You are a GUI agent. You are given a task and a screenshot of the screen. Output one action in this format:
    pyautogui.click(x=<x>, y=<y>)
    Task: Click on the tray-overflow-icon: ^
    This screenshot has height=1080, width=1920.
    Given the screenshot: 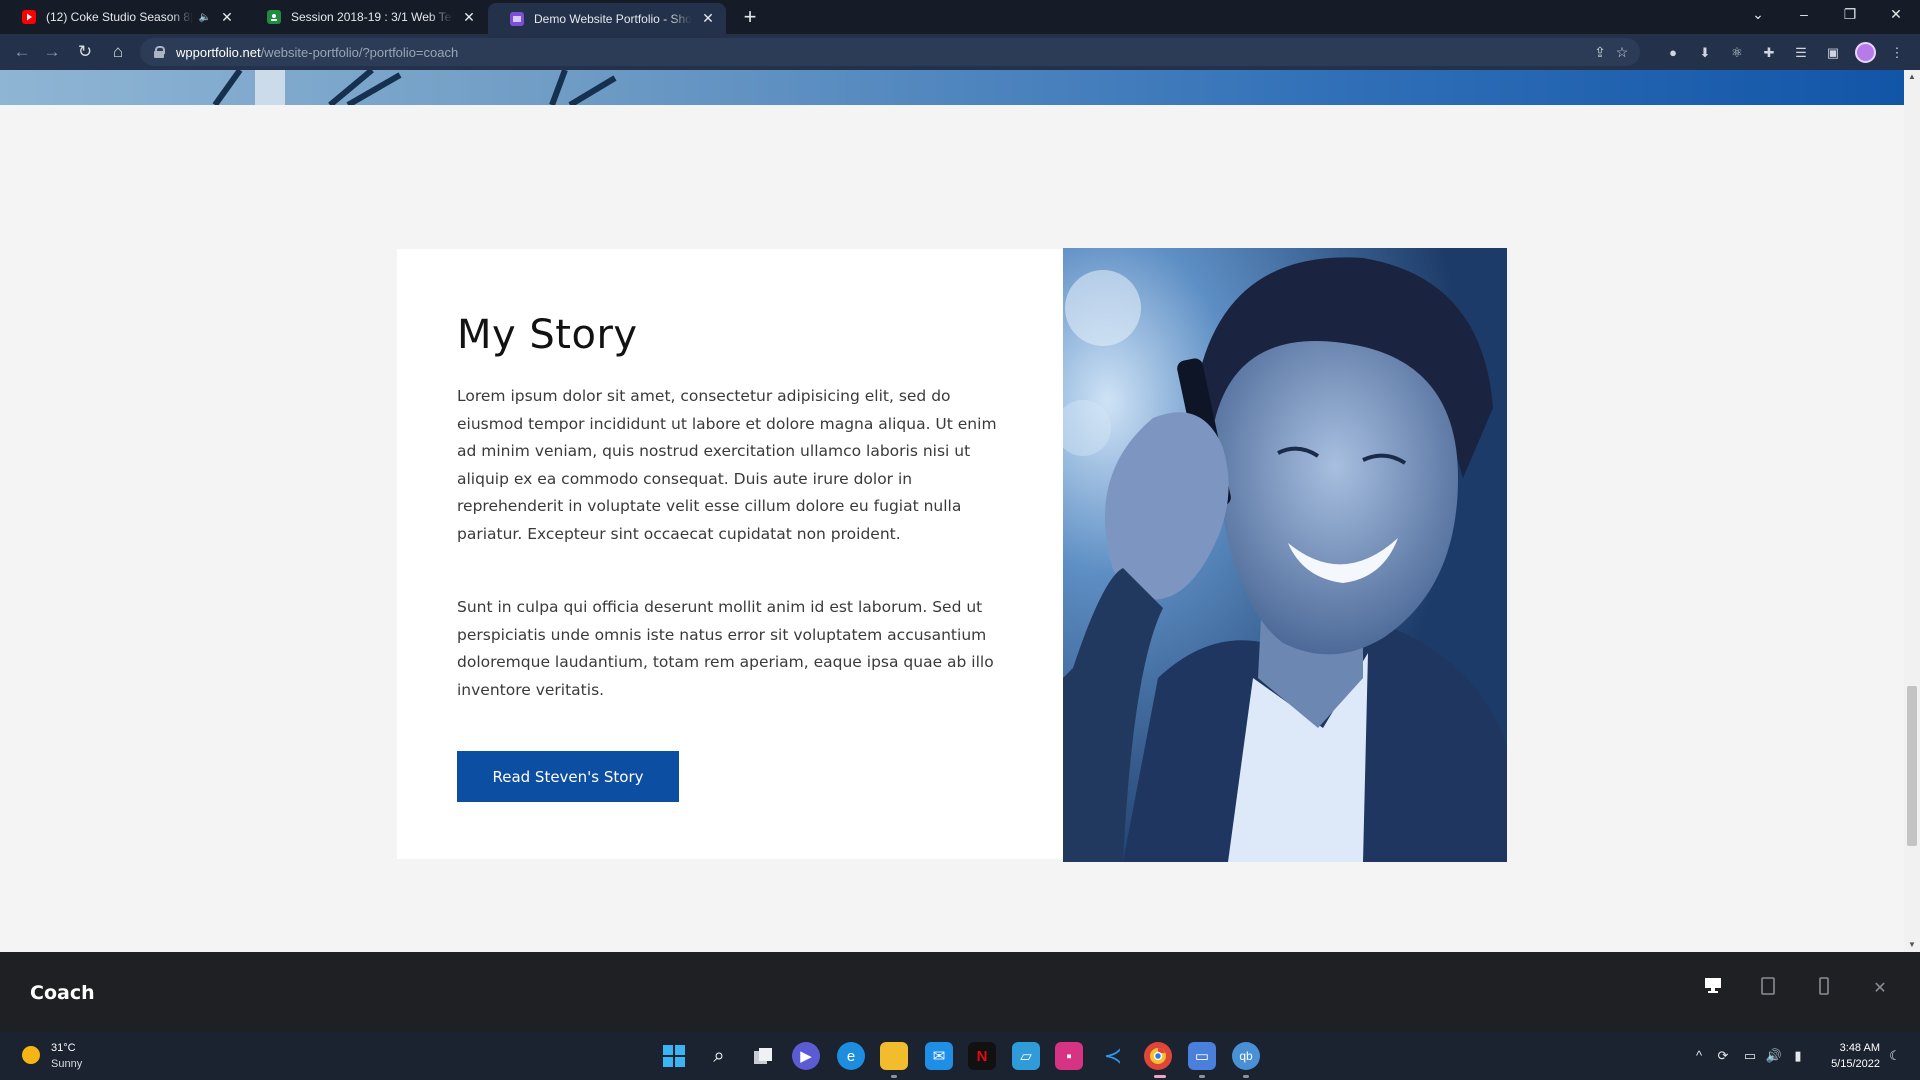 What is the action you would take?
    pyautogui.click(x=1699, y=1056)
    